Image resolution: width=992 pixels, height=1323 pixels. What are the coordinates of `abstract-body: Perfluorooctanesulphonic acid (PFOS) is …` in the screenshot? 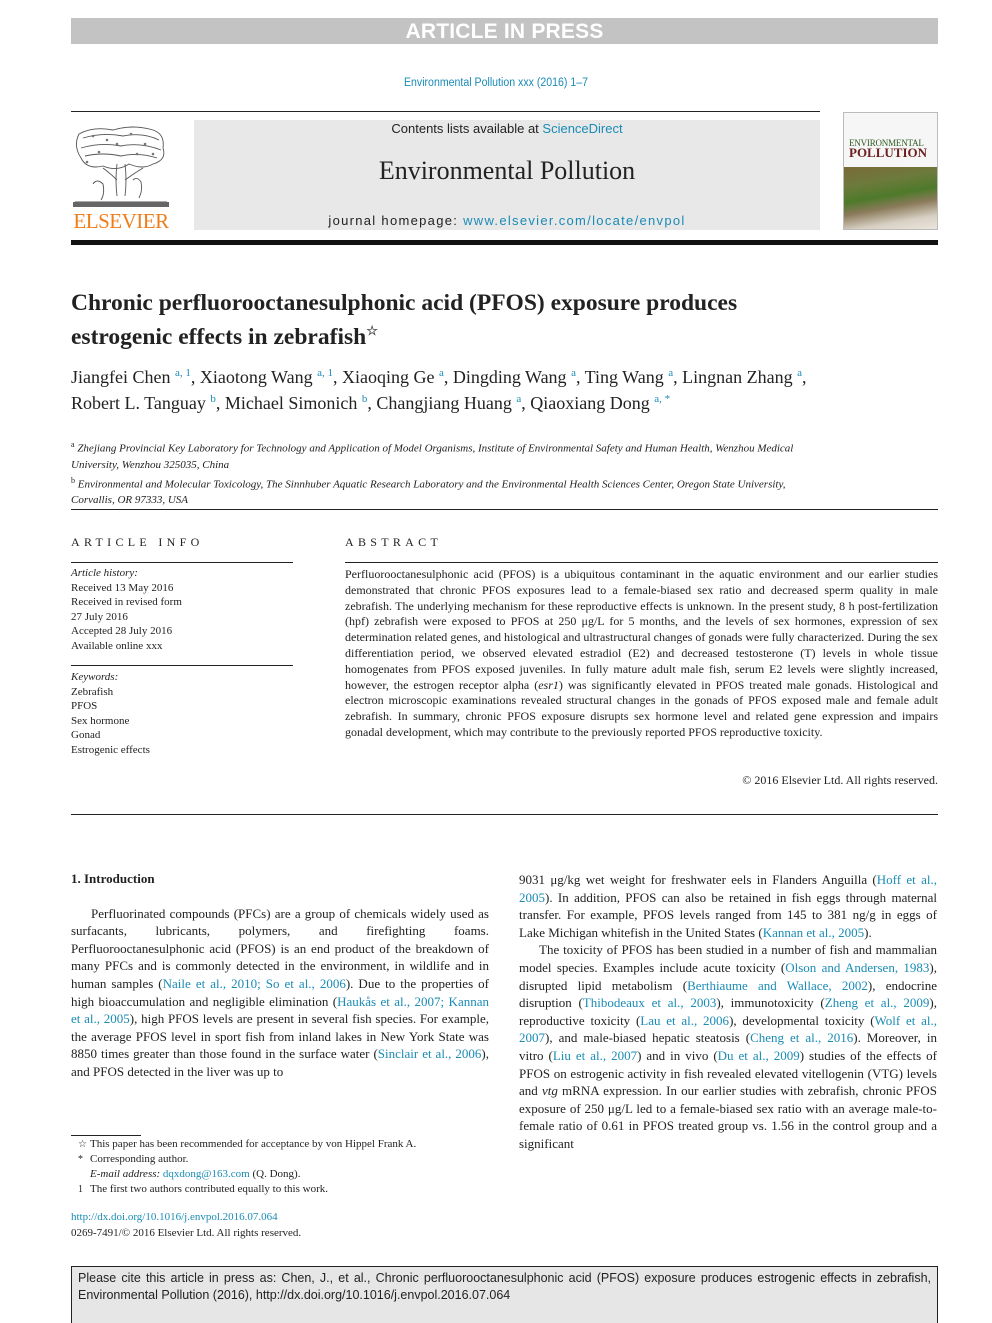 It's located at (641, 654).